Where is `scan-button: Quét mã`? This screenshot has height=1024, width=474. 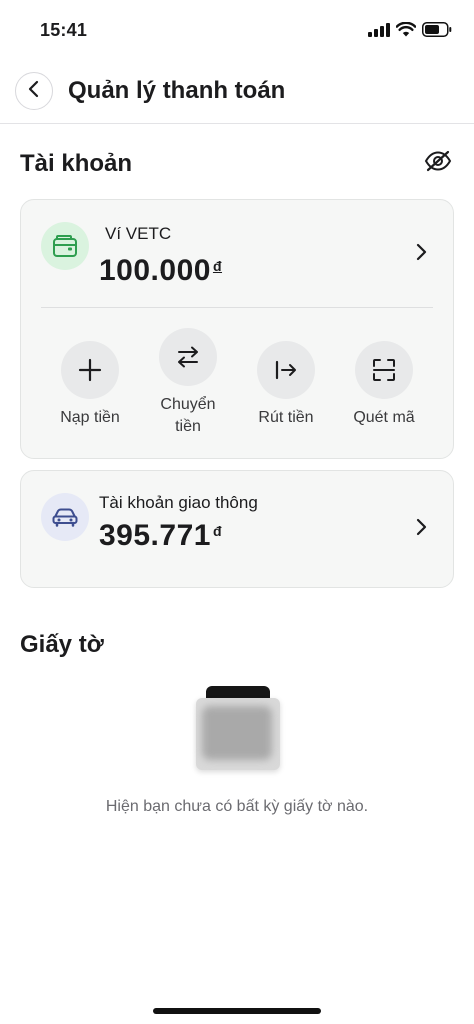 scan-button: Quét mã is located at coordinates (384, 385).